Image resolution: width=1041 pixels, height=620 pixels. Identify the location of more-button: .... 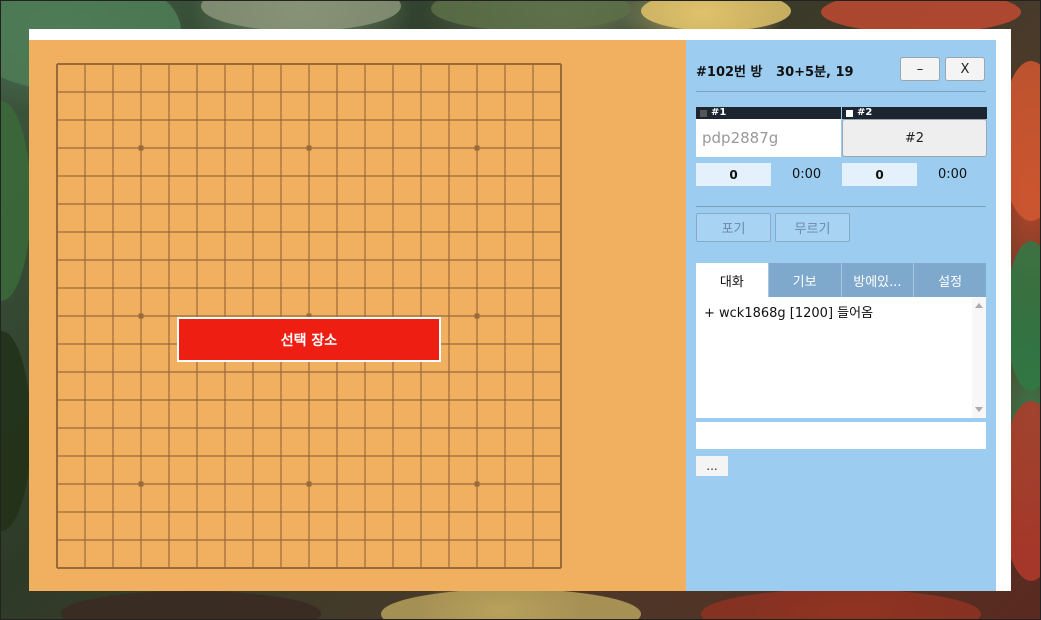
(712, 466).